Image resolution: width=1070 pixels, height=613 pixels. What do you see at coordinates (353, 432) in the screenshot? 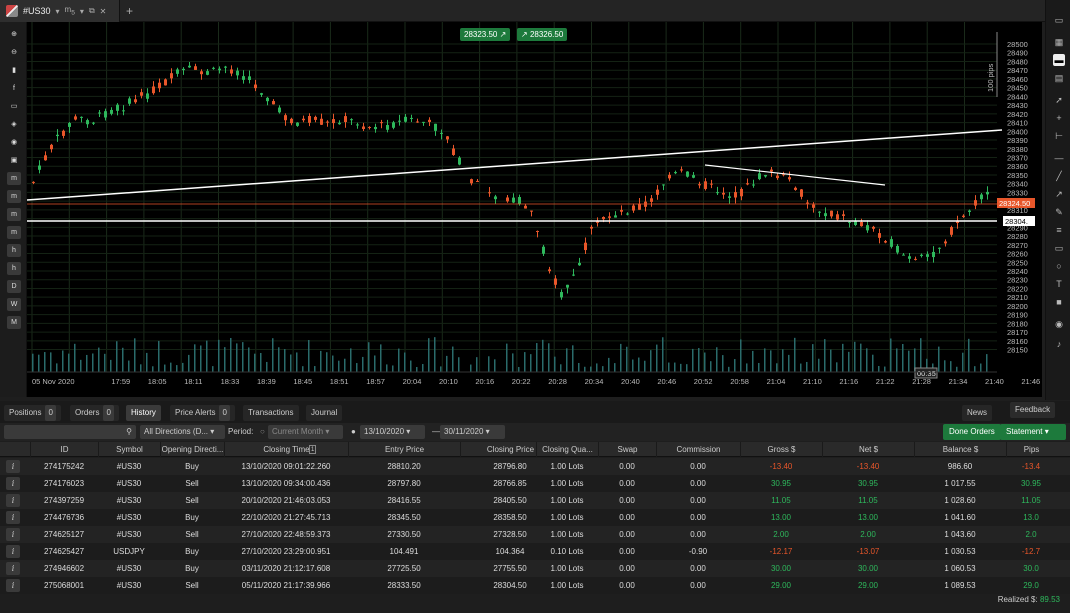
I see `custom-range-radio: ●` at bounding box center [353, 432].